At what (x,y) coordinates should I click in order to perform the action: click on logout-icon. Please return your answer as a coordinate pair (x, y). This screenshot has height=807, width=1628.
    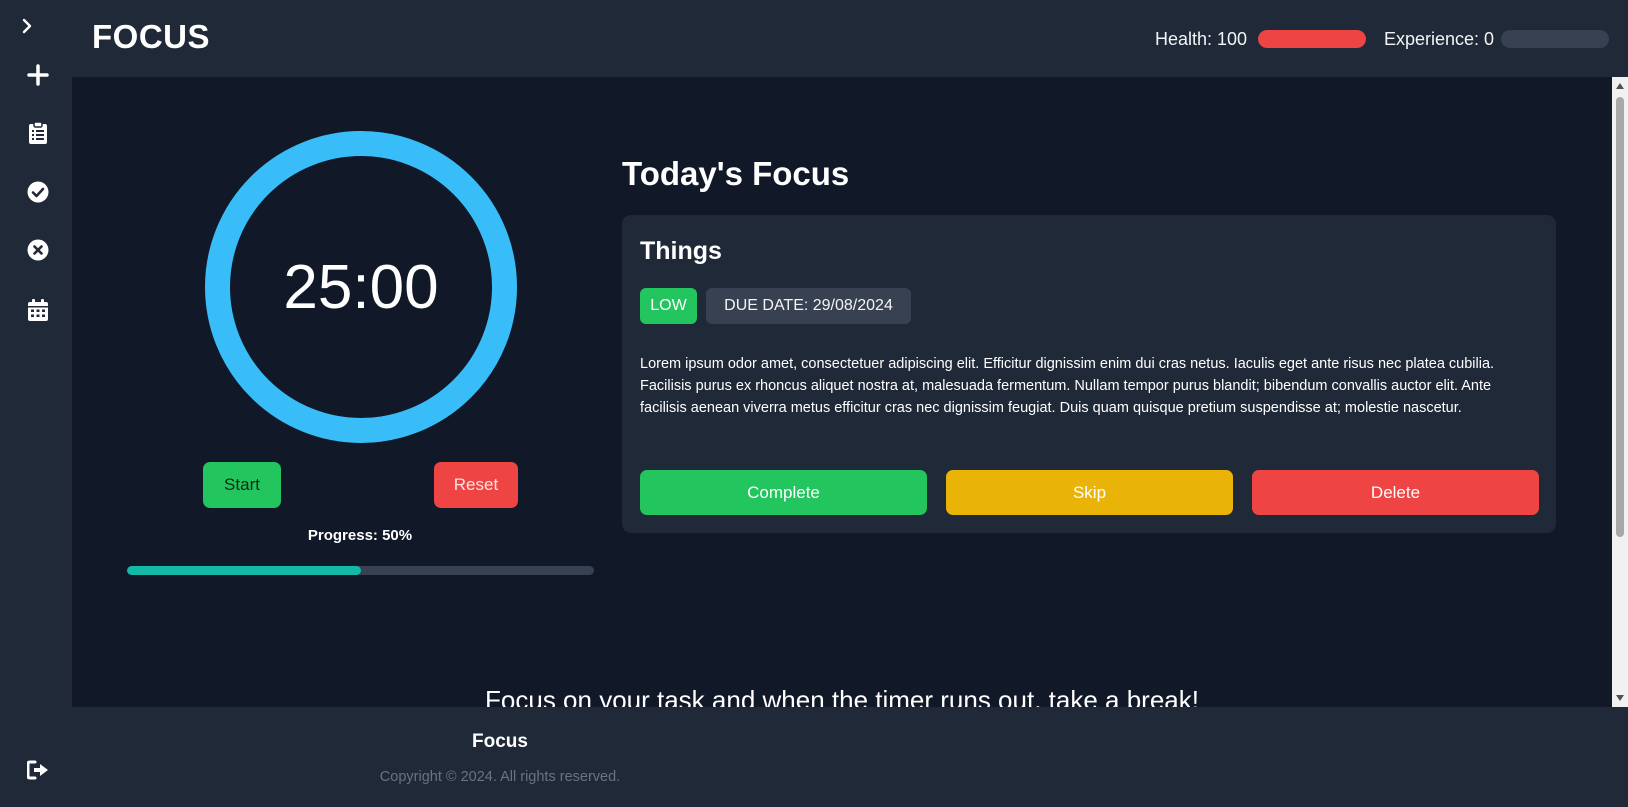
    Looking at the image, I should click on (37, 770).